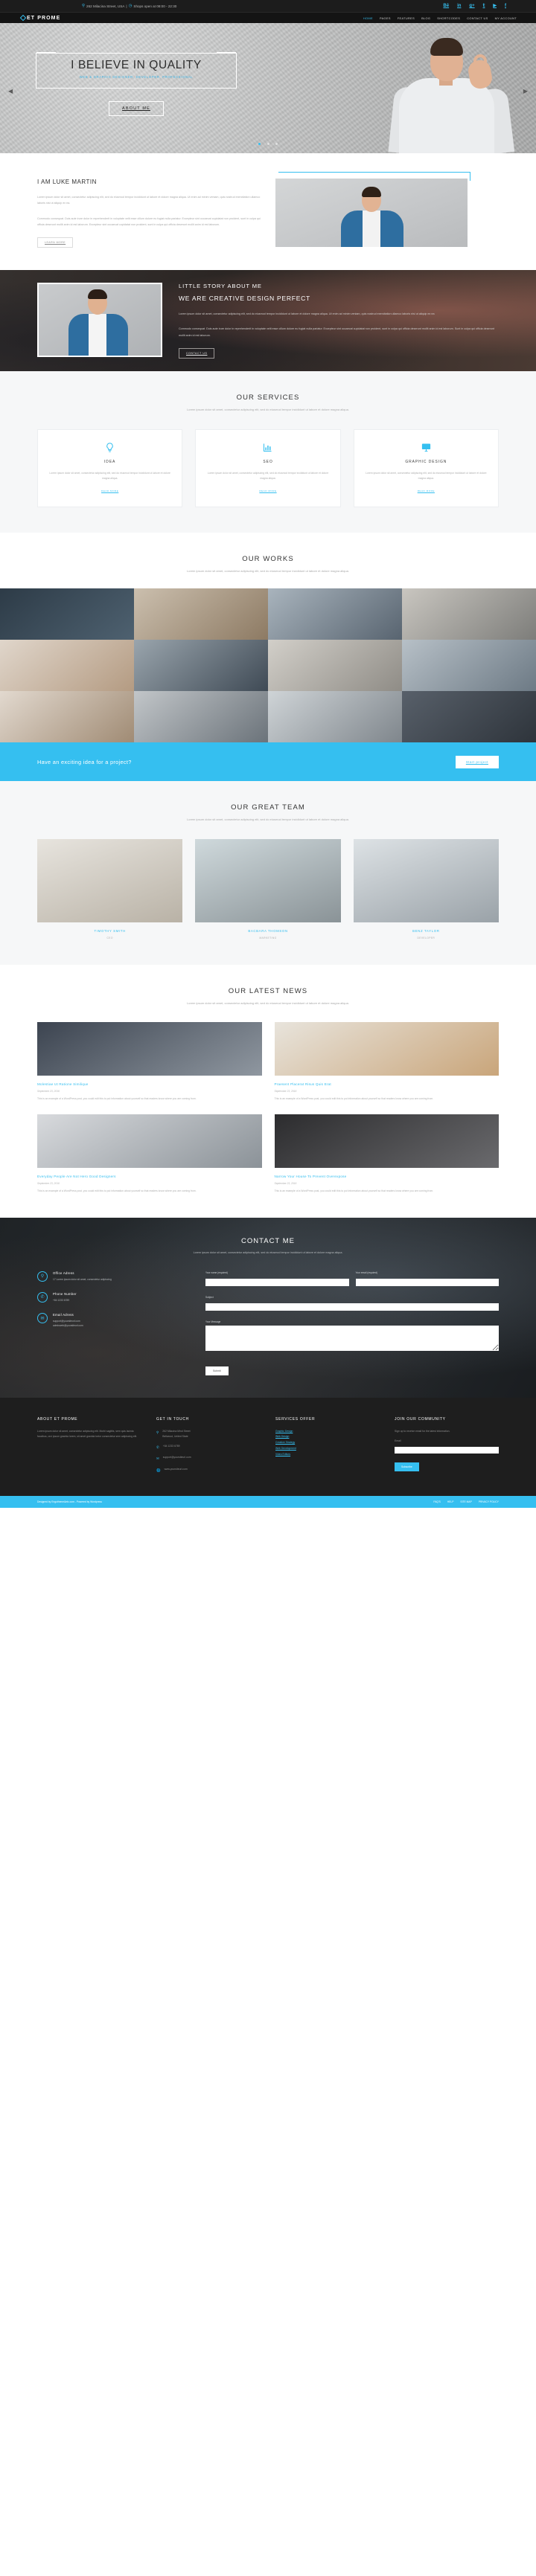  I want to click on service-readmore-seo: READ MORE, so click(267, 490).